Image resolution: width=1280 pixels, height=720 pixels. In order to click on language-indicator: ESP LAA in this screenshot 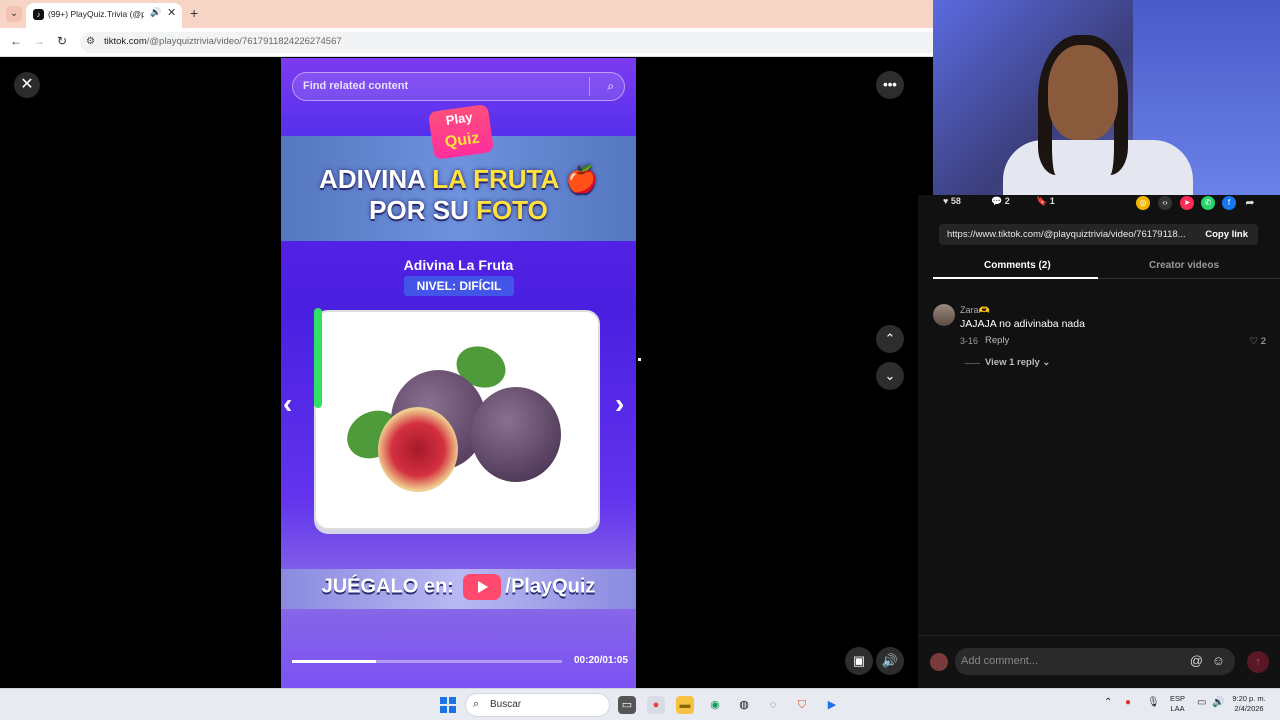, I will do `click(1177, 704)`.